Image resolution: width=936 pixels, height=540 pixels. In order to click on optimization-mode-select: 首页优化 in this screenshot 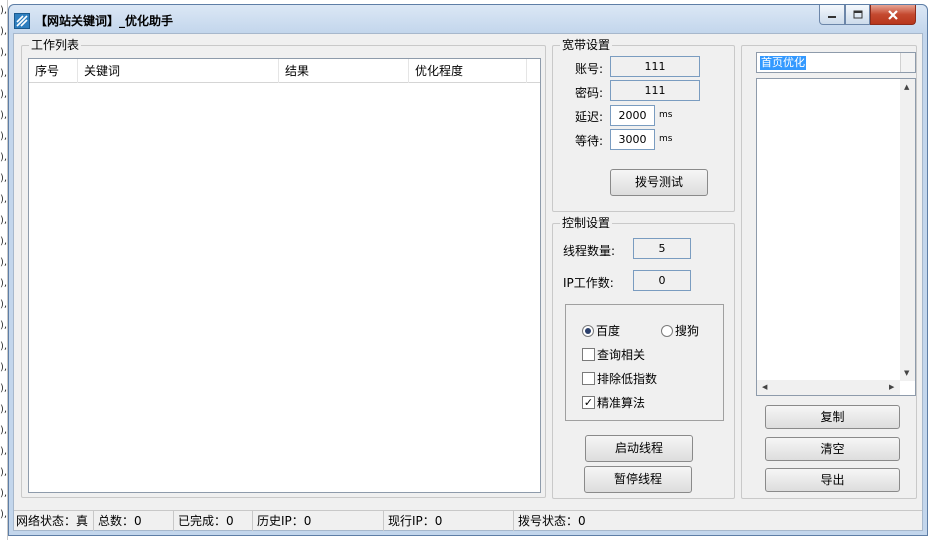, I will do `click(836, 62)`.